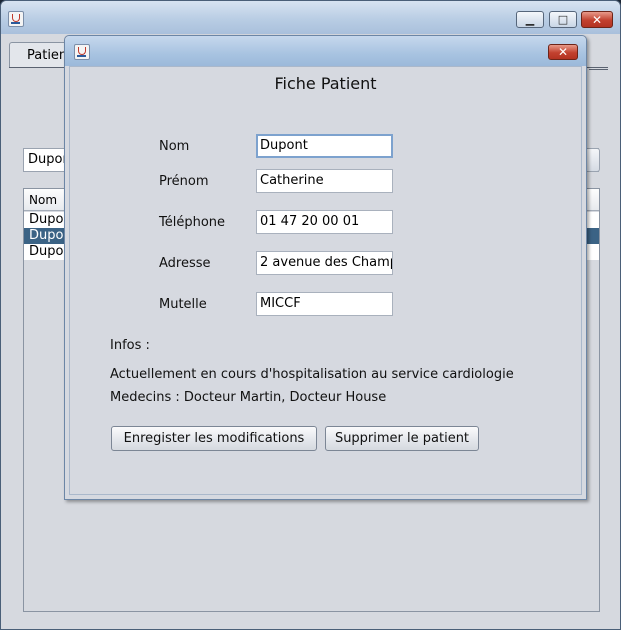 The width and height of the screenshot is (621, 630). I want to click on infos-label: Infos :, so click(130, 345).